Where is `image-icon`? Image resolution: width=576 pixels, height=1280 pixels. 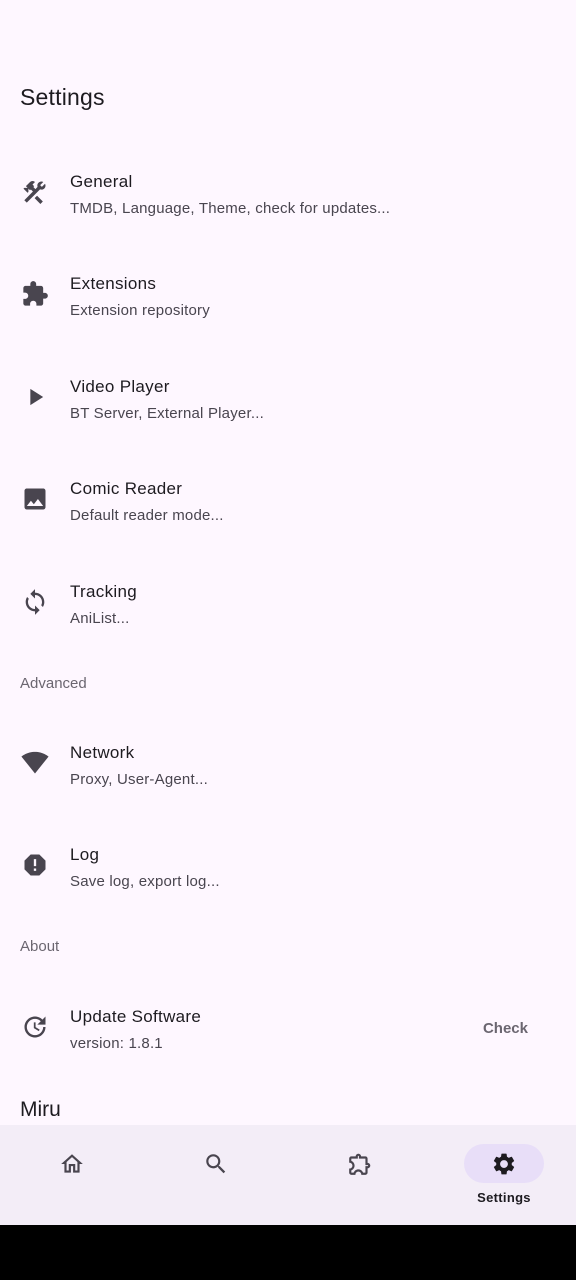
image-icon is located at coordinates (35, 499).